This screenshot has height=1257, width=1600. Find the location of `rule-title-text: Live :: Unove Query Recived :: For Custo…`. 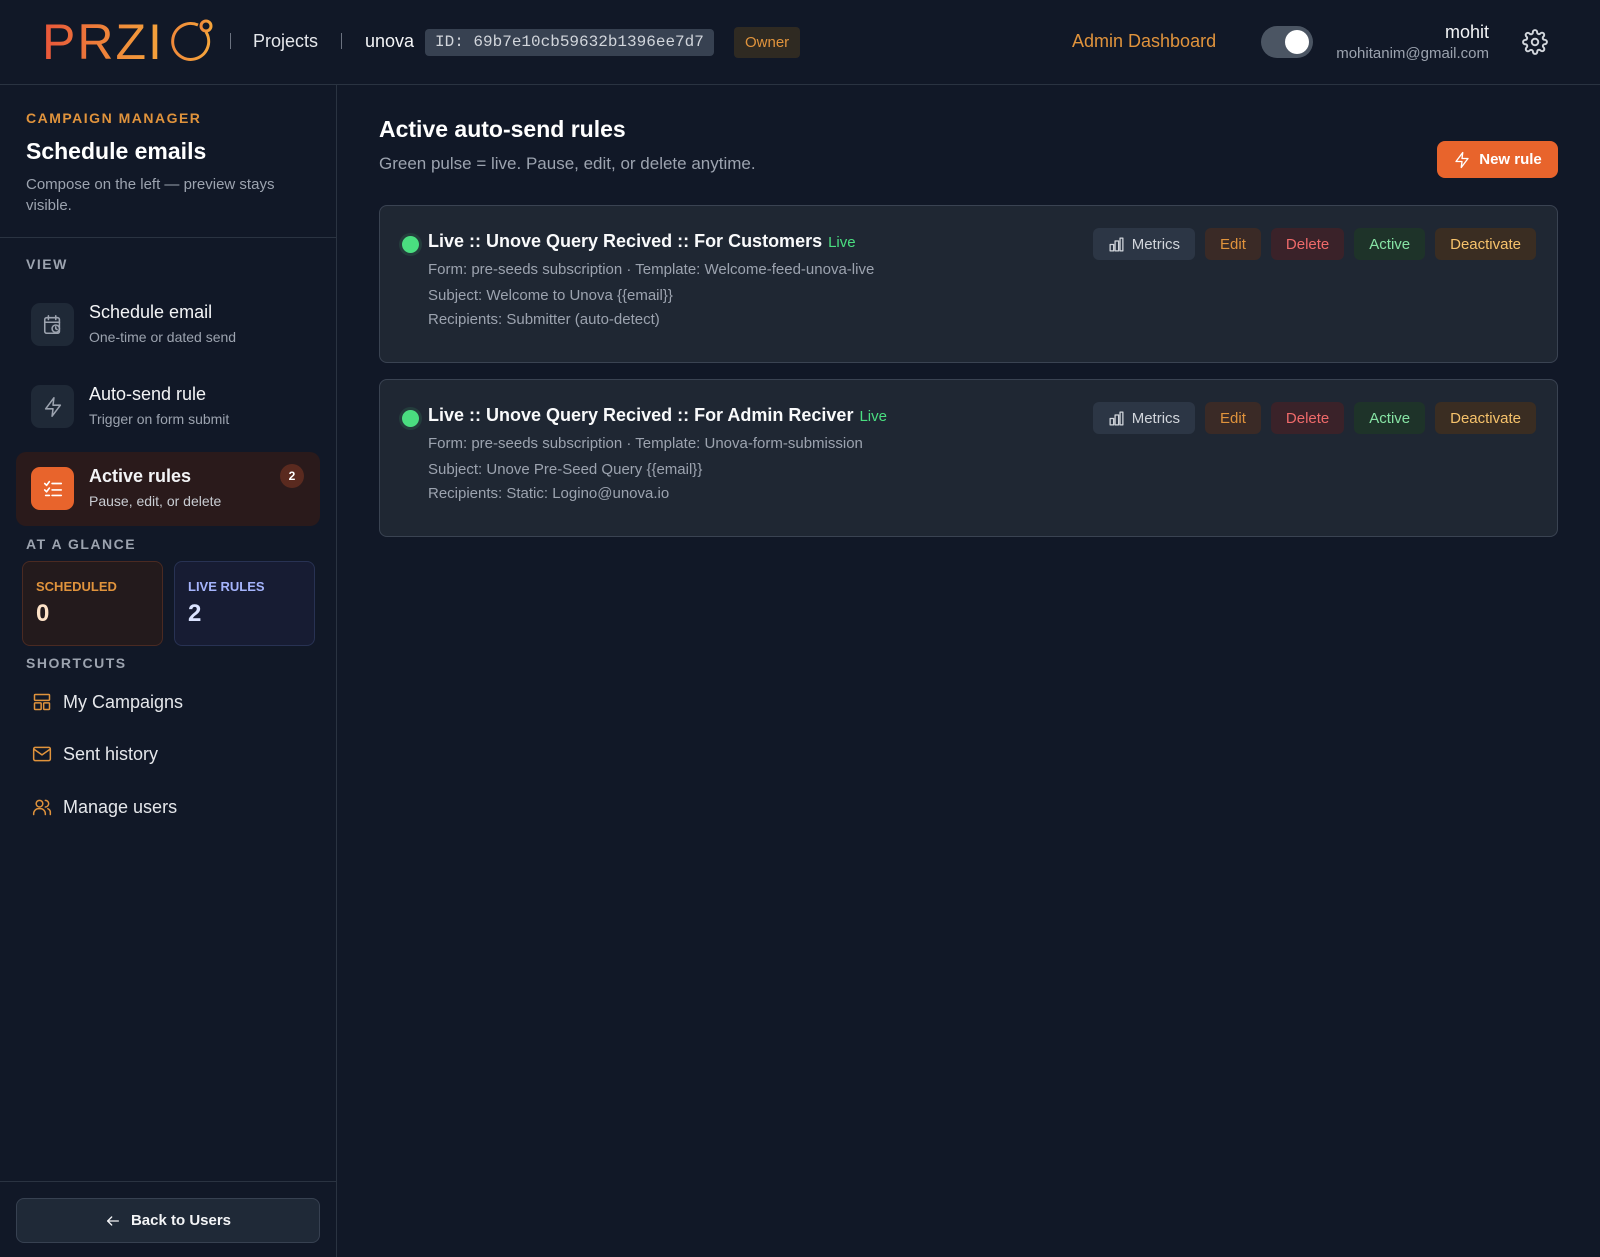

rule-title-text: Live :: Unove Query Recived :: For Custo… is located at coordinates (625, 241).